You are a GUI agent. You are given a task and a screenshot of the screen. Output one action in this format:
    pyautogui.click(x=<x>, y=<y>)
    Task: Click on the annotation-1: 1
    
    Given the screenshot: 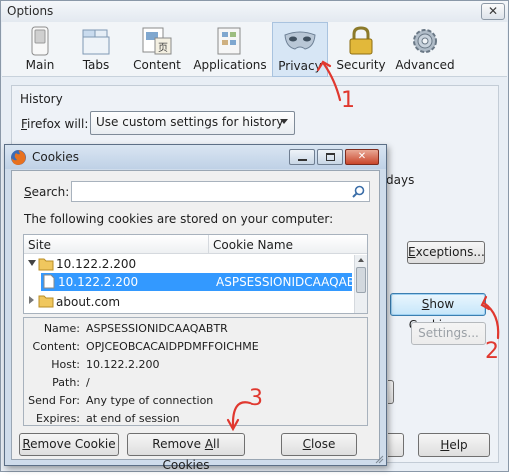 What is the action you would take?
    pyautogui.click(x=348, y=100)
    